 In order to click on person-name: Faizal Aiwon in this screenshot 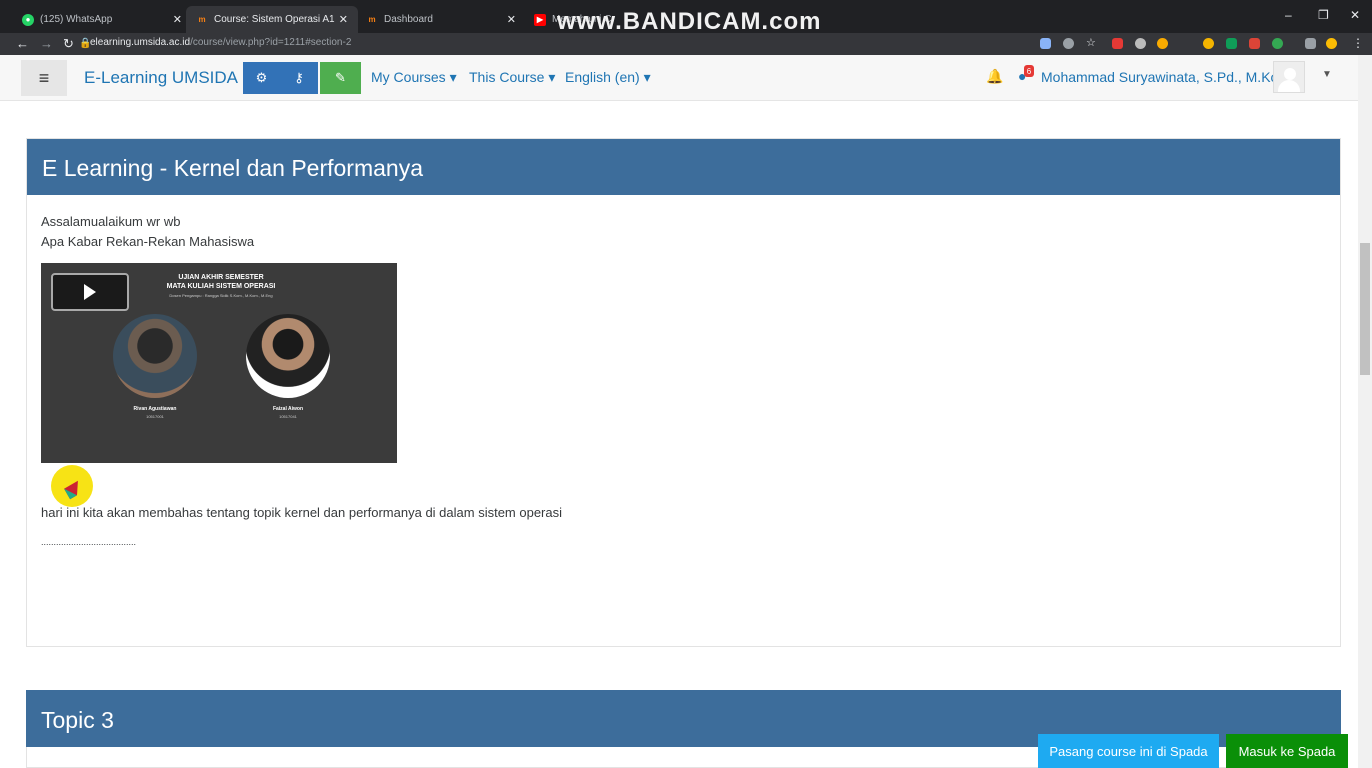, I will do `click(288, 409)`.